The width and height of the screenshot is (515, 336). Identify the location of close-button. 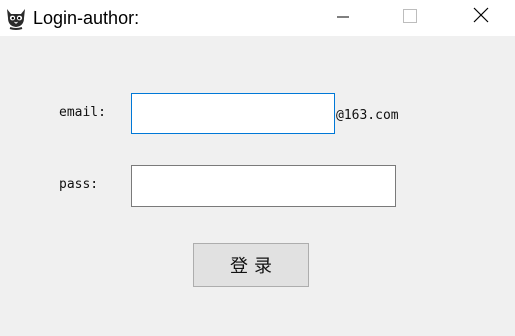
(481, 17).